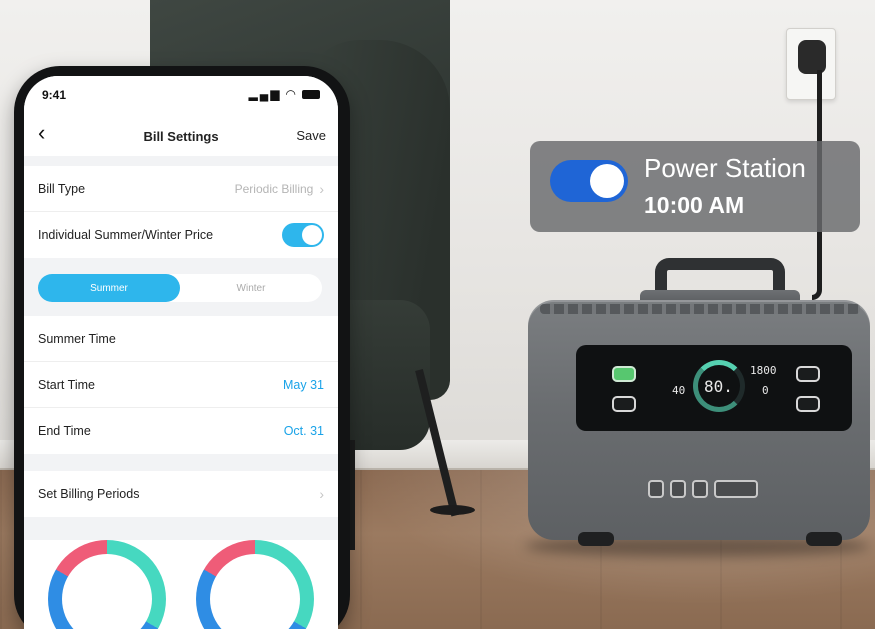 This screenshot has width=875, height=629. What do you see at coordinates (66, 384) in the screenshot?
I see `start-time-label: Start Time` at bounding box center [66, 384].